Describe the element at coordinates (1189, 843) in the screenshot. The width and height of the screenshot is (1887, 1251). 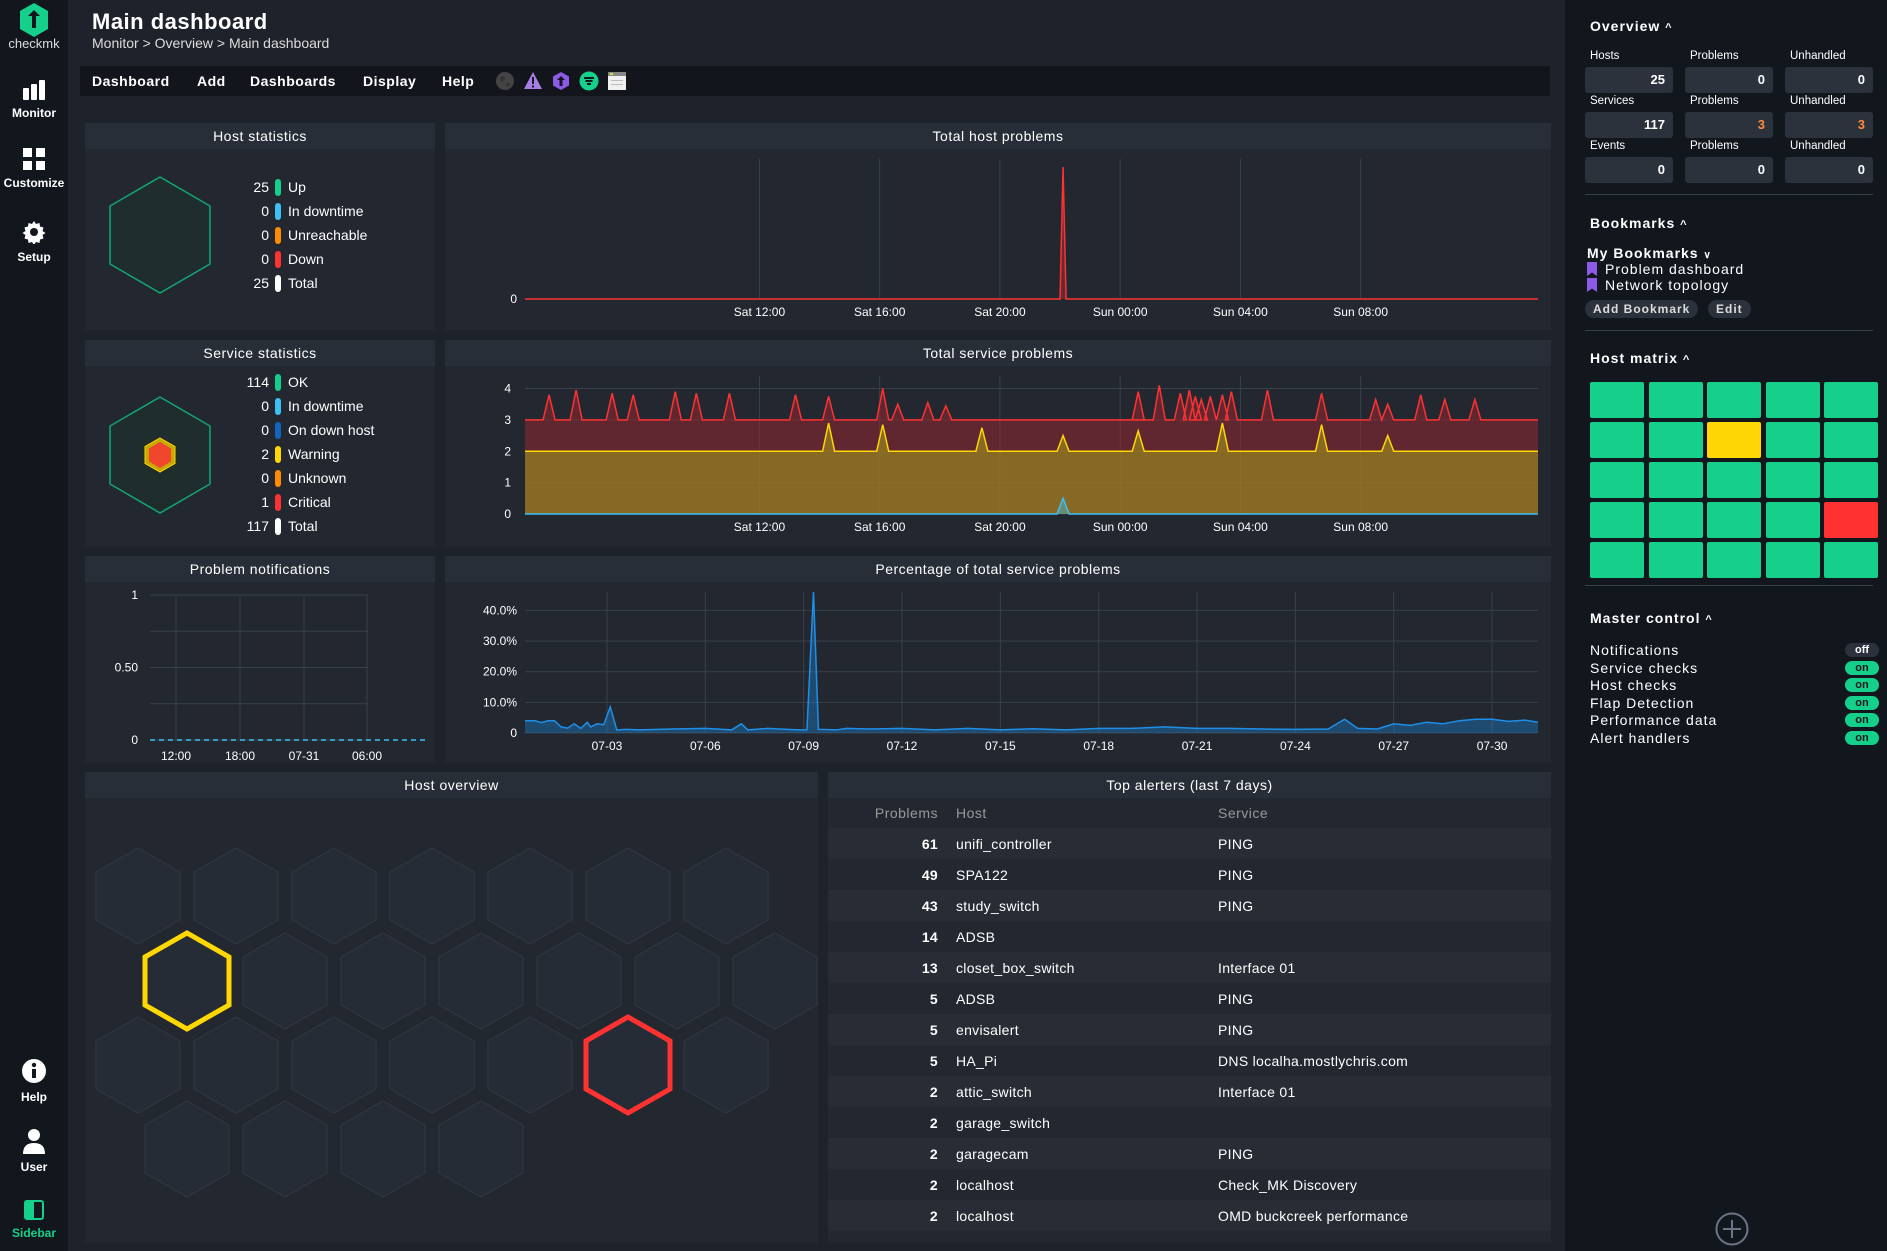
I see `table-row: 61 unifi_controller PING` at that location.